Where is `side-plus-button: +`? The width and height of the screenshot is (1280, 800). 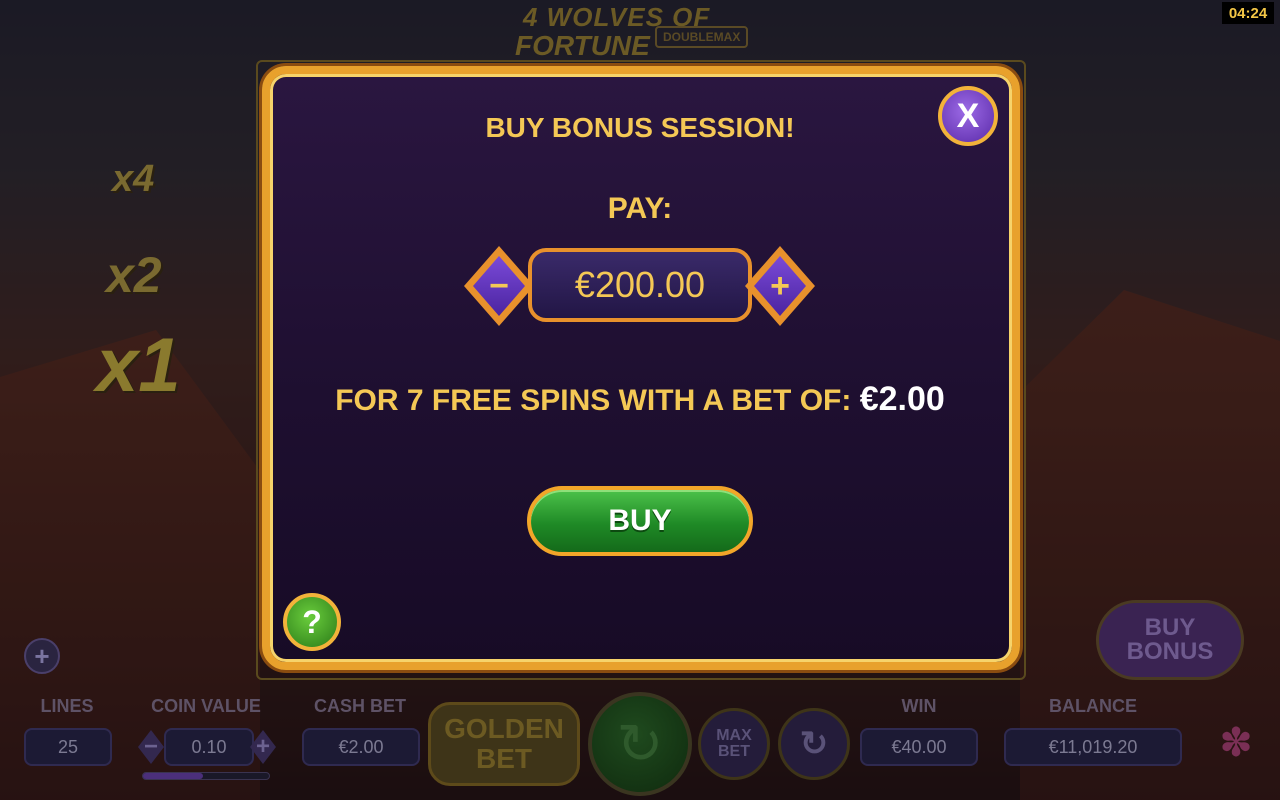
side-plus-button: + is located at coordinates (42, 656).